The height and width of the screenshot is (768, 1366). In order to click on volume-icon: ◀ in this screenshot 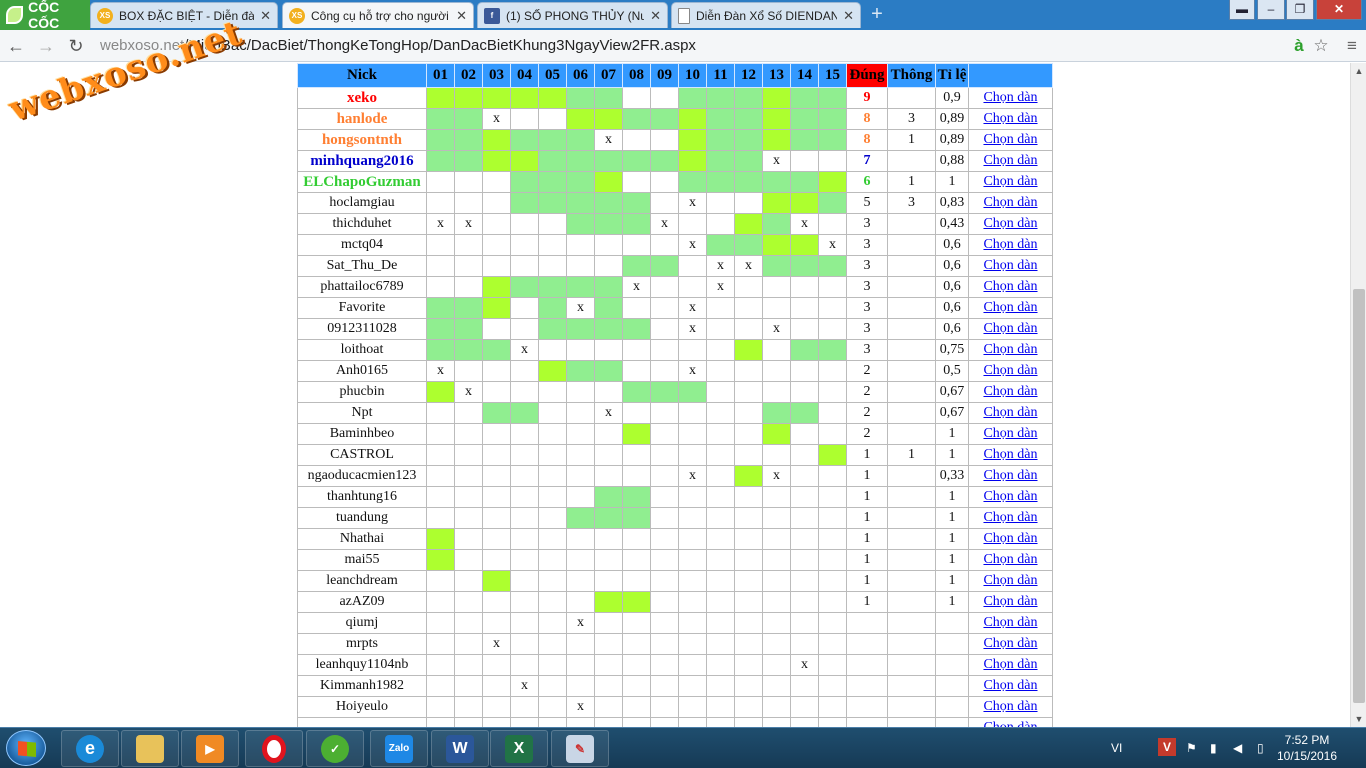, I will do `click(1237, 748)`.